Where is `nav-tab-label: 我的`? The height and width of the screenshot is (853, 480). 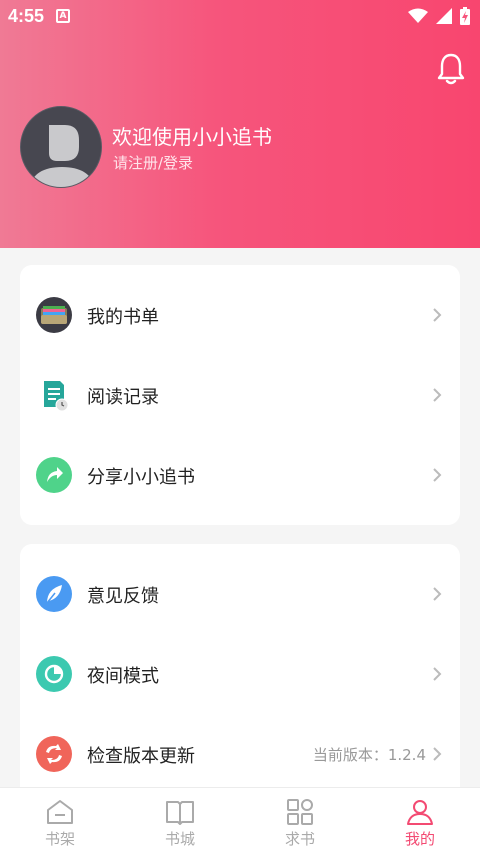 nav-tab-label: 我的 is located at coordinates (419, 839).